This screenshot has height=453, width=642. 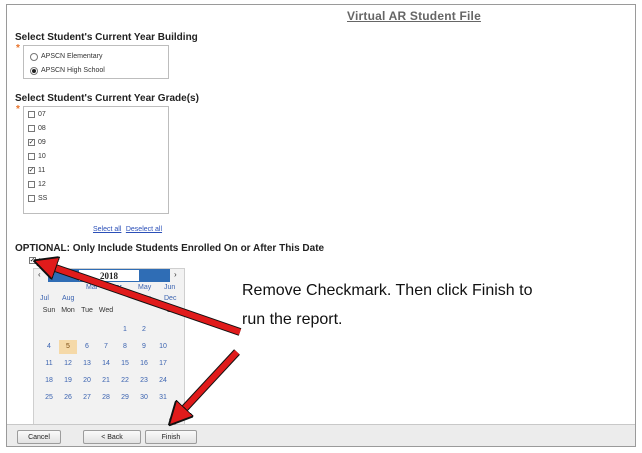 I want to click on weekday-wed: Wed, so click(x=106, y=310).